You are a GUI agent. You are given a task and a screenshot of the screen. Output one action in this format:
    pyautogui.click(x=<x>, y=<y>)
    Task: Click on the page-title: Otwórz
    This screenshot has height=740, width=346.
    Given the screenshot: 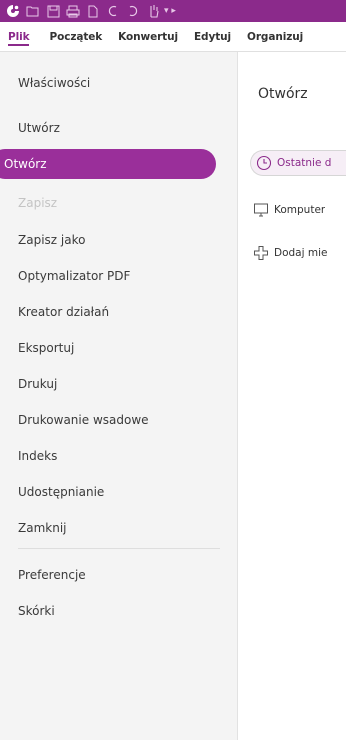 What is the action you would take?
    pyautogui.click(x=283, y=94)
    